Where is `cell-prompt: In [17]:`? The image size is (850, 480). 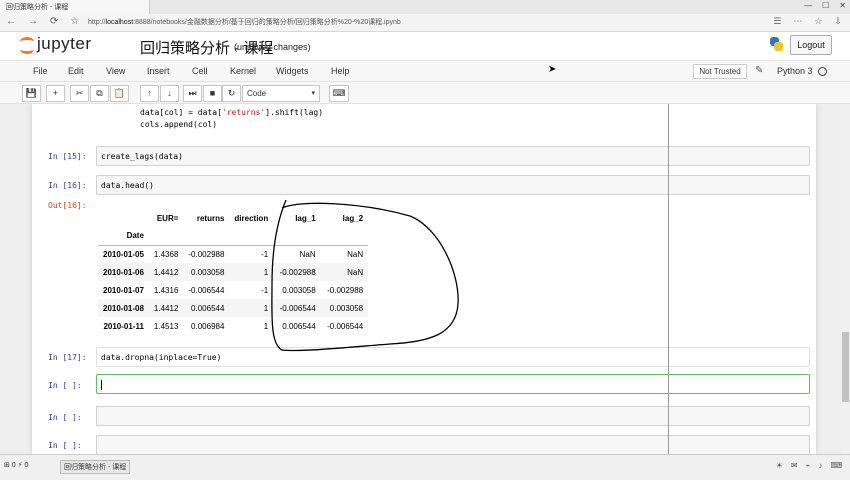
cell-prompt: In [17]: is located at coordinates (67, 357).